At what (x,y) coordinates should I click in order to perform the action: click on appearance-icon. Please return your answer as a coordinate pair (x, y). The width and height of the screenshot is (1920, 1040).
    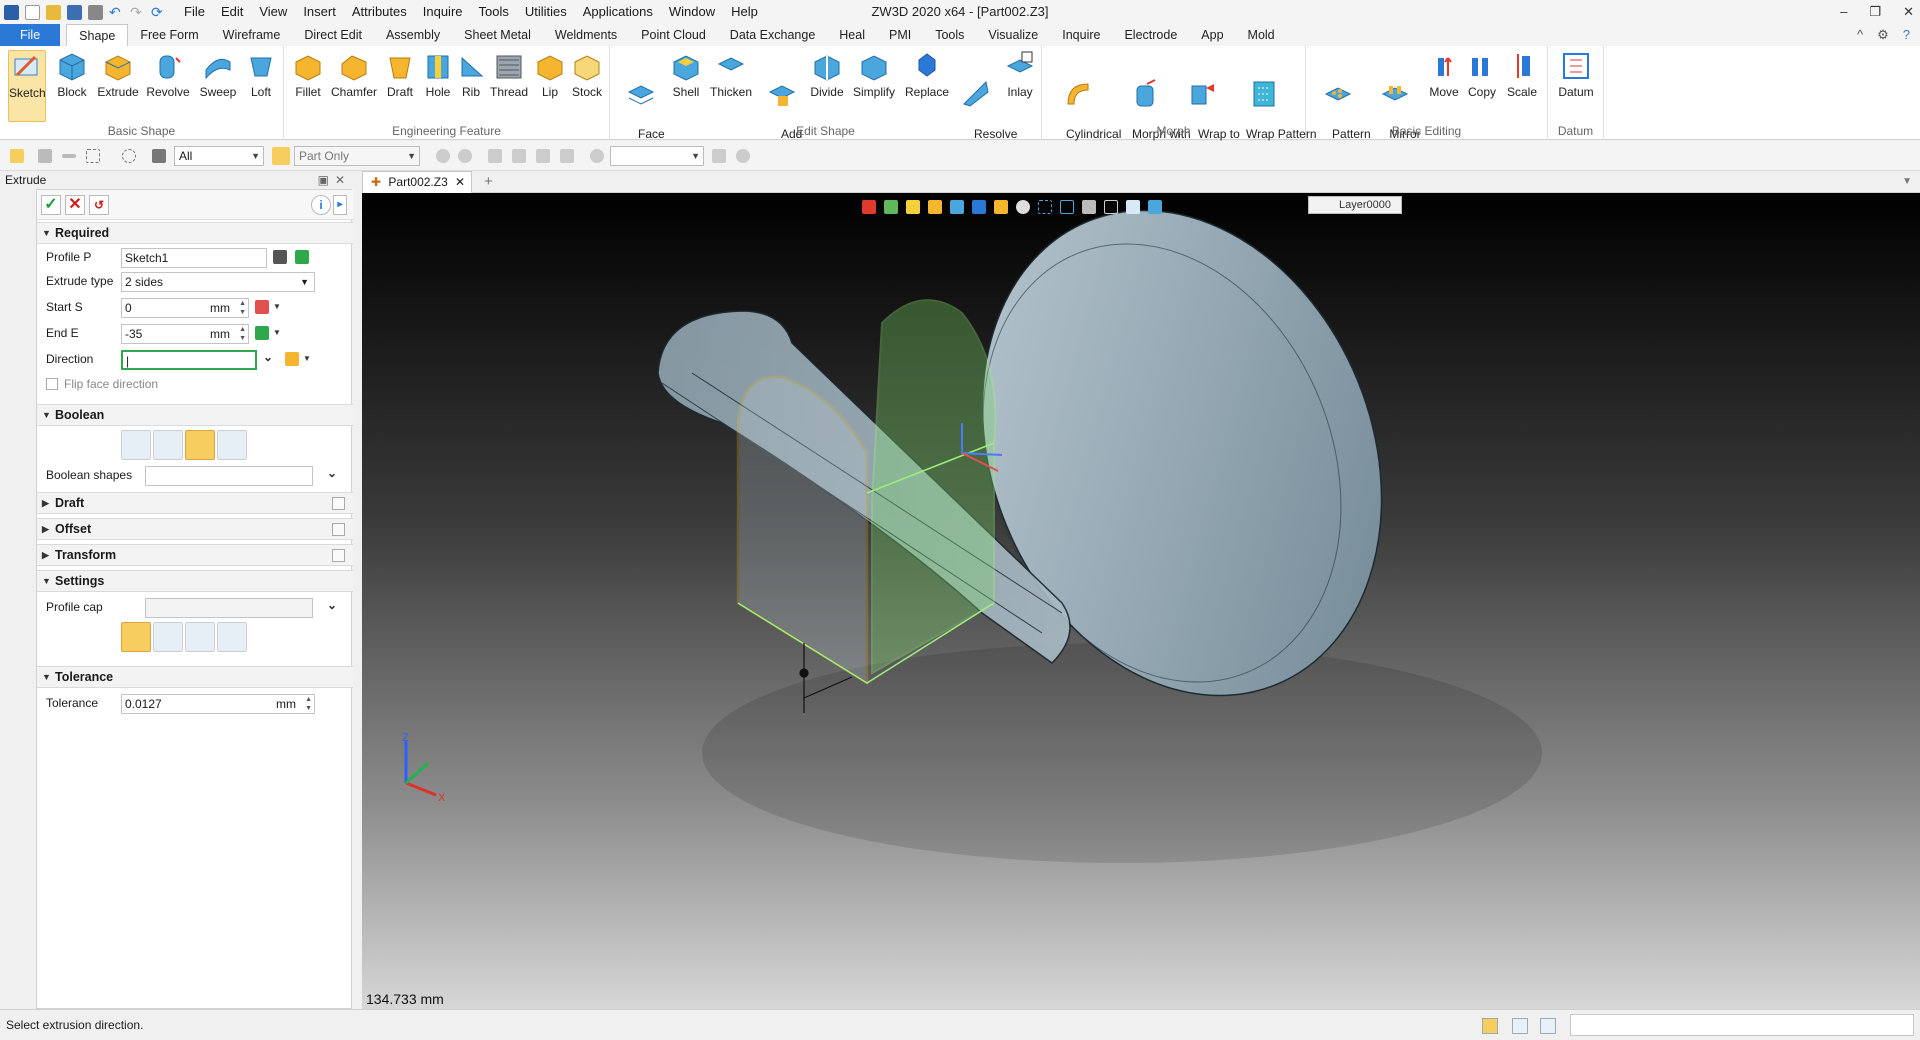
    Looking at the image, I should click on (1023, 207).